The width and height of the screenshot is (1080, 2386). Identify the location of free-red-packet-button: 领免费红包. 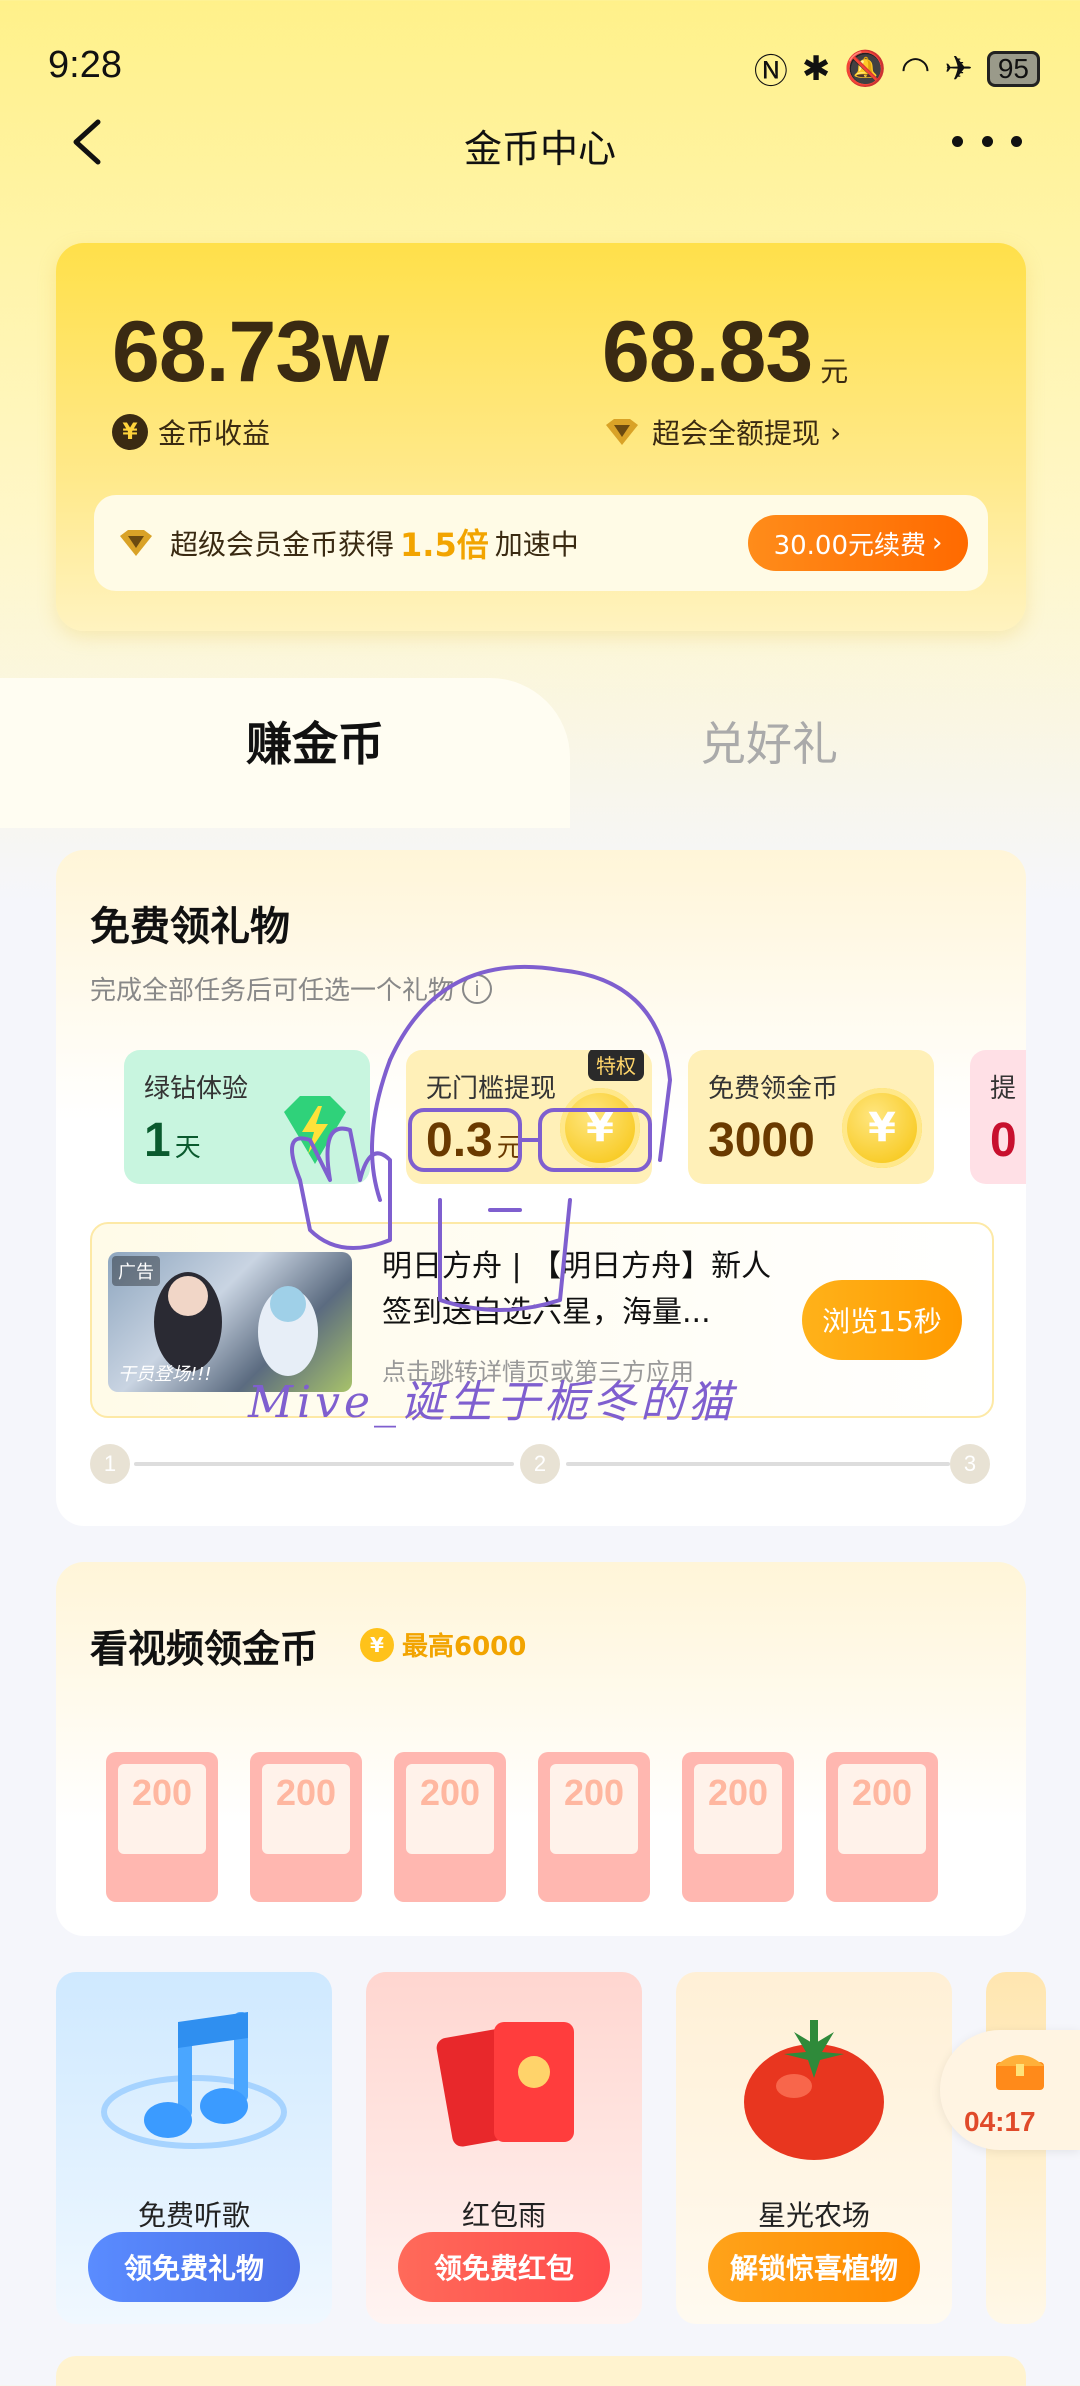
(504, 2267).